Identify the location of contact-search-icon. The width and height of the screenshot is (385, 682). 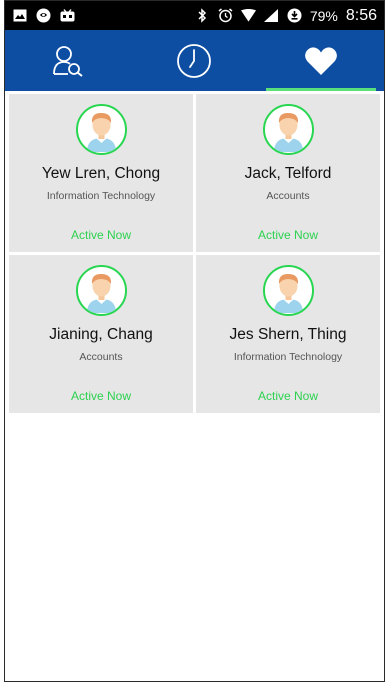
(68, 61).